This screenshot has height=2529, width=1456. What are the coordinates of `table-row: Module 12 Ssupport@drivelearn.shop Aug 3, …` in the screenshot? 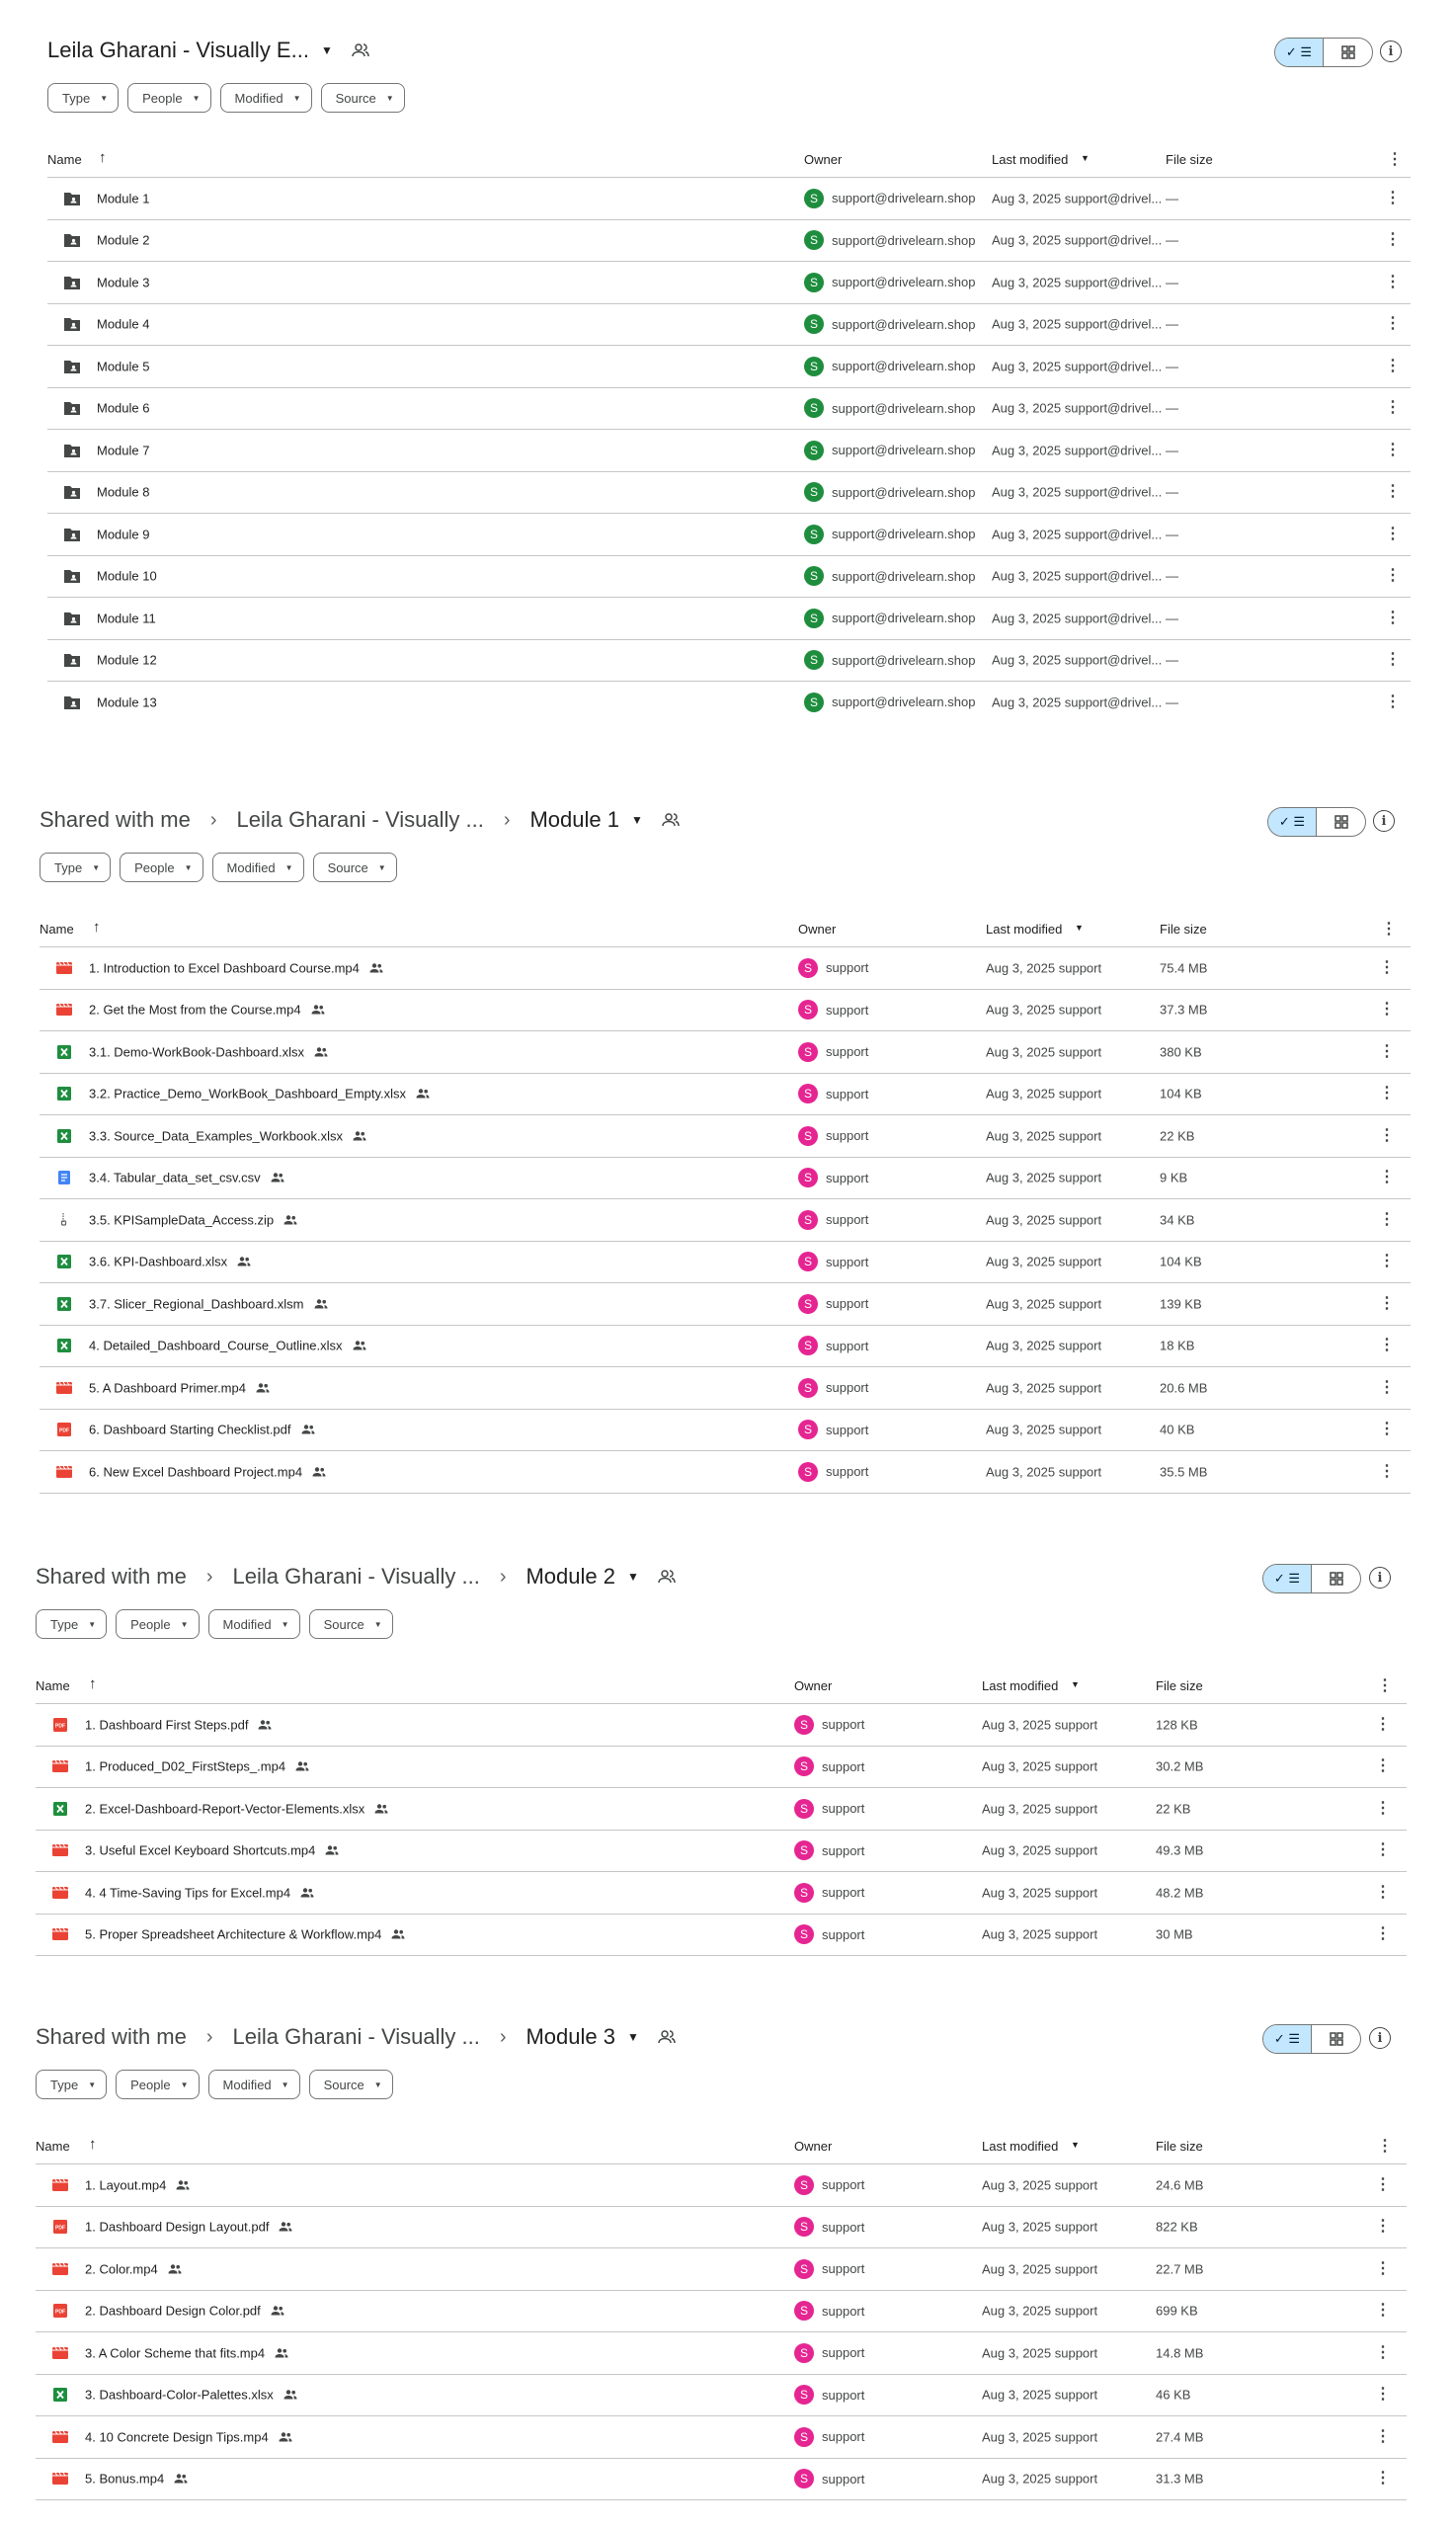 It's located at (729, 661).